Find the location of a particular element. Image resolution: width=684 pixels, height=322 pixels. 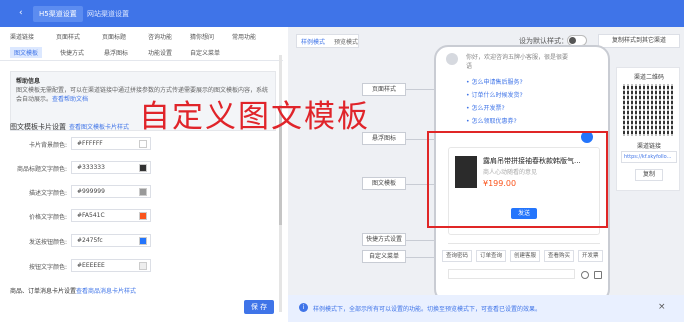

section-title: 图文模板卡片设置 查看图文模板卡片样式 is located at coordinates (70, 127).